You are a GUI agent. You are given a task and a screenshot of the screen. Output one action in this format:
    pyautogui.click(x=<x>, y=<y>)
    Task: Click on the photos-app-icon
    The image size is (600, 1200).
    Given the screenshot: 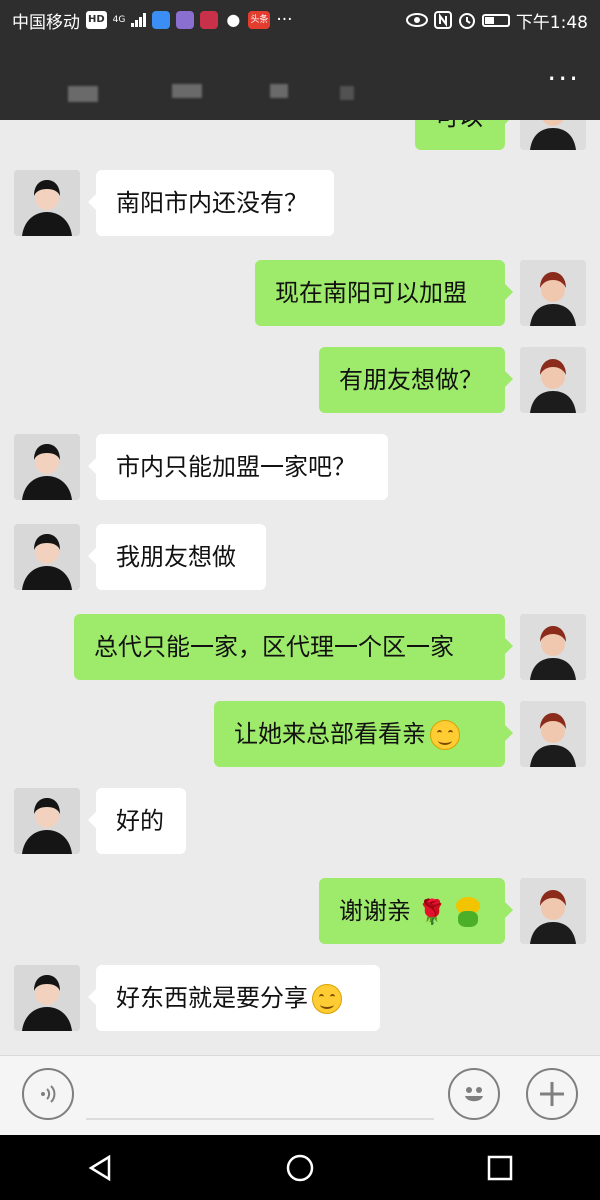 What is the action you would take?
    pyautogui.click(x=185, y=20)
    